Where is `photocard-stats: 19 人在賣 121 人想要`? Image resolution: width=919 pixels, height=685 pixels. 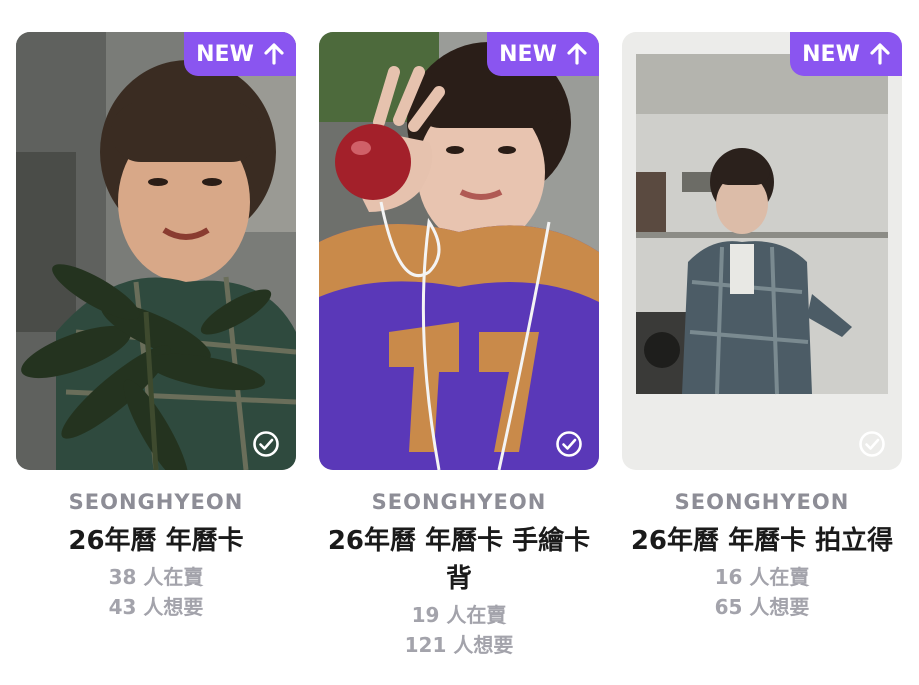 photocard-stats: 19 人在賣 121 人想要 is located at coordinates (459, 630).